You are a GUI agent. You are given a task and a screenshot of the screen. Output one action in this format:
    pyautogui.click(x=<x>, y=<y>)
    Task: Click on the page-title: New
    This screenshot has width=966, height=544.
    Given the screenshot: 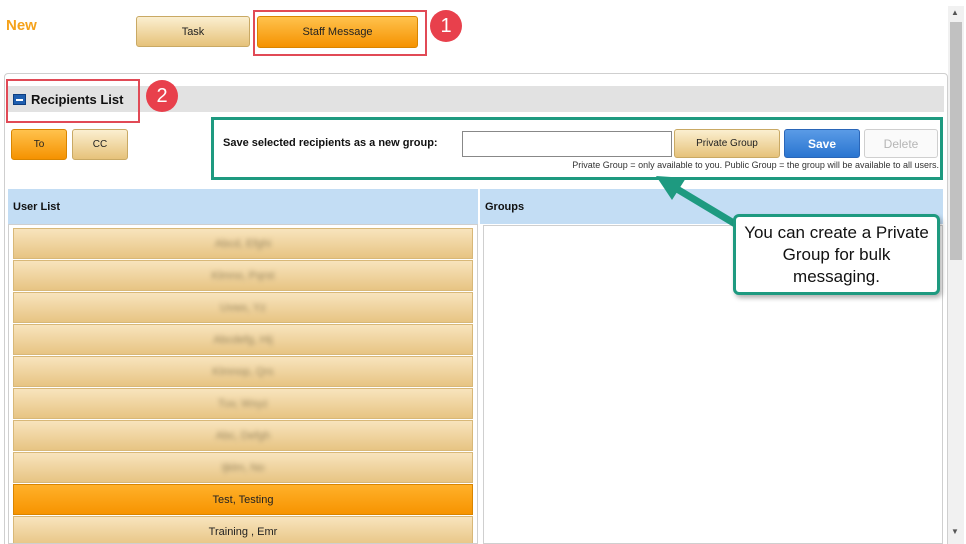 What is the action you would take?
    pyautogui.click(x=21, y=25)
    